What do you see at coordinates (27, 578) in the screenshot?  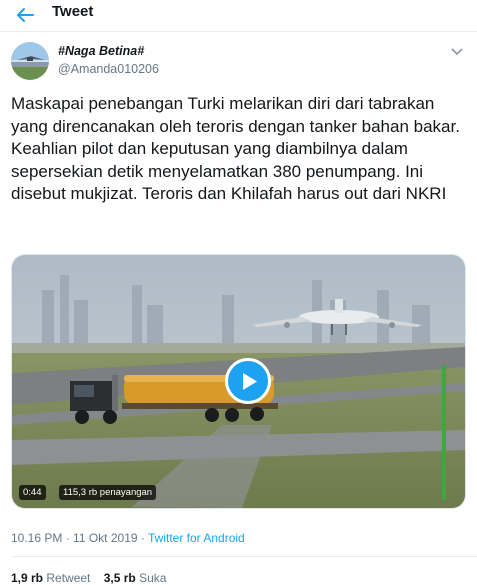 I see `retweets-count: 1,9 rb` at bounding box center [27, 578].